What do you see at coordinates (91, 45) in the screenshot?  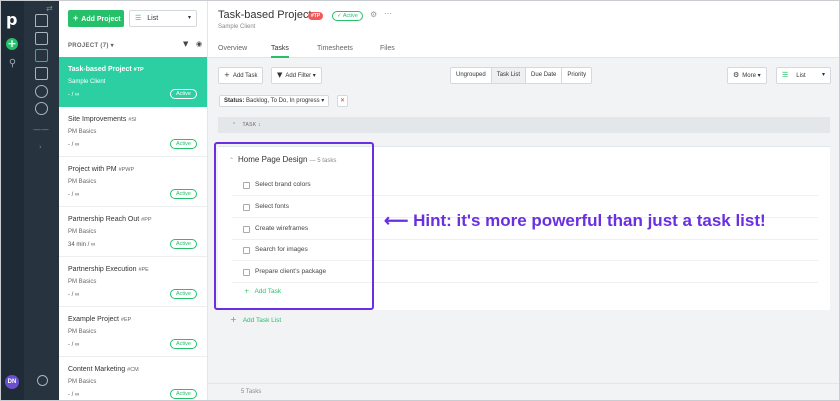 I see `project-count-header: PROJECT (7) ▾` at bounding box center [91, 45].